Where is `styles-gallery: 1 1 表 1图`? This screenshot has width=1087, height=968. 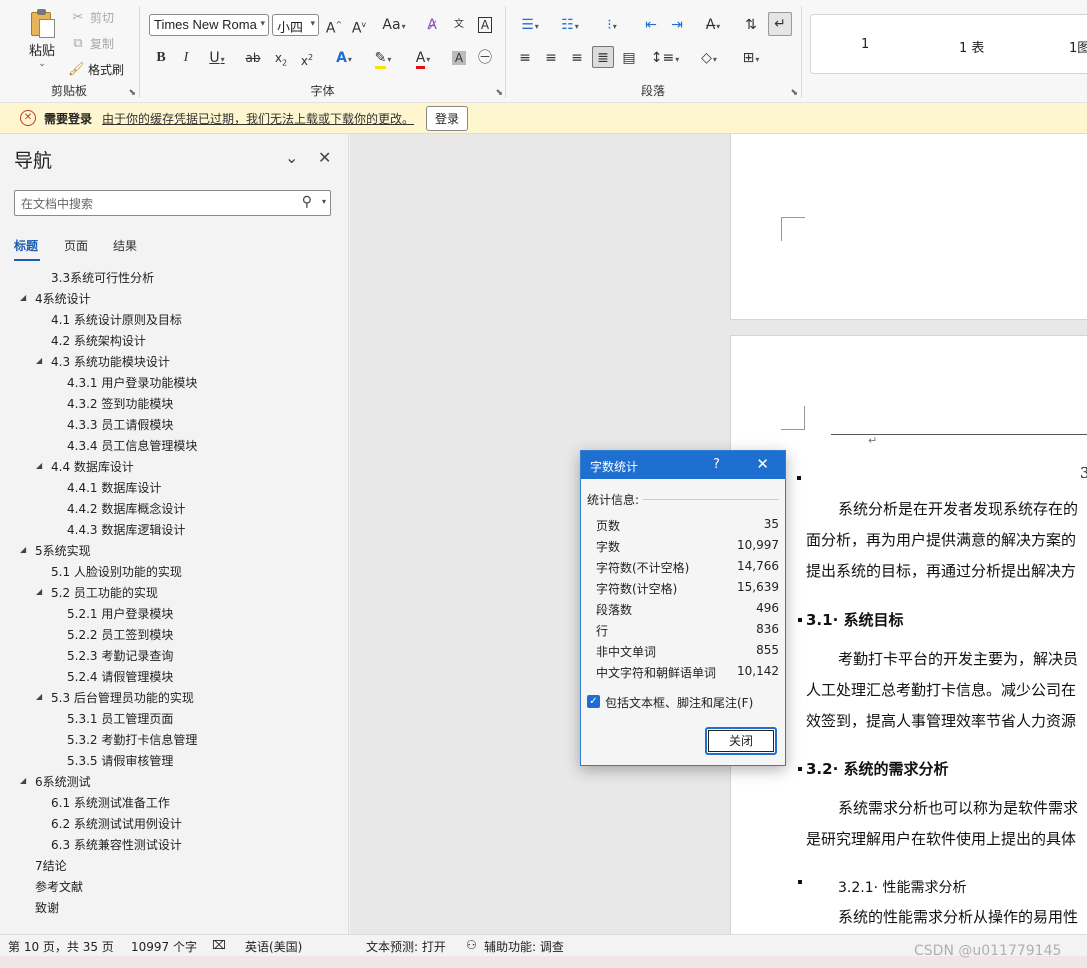 styles-gallery: 1 1 表 1图 is located at coordinates (948, 44).